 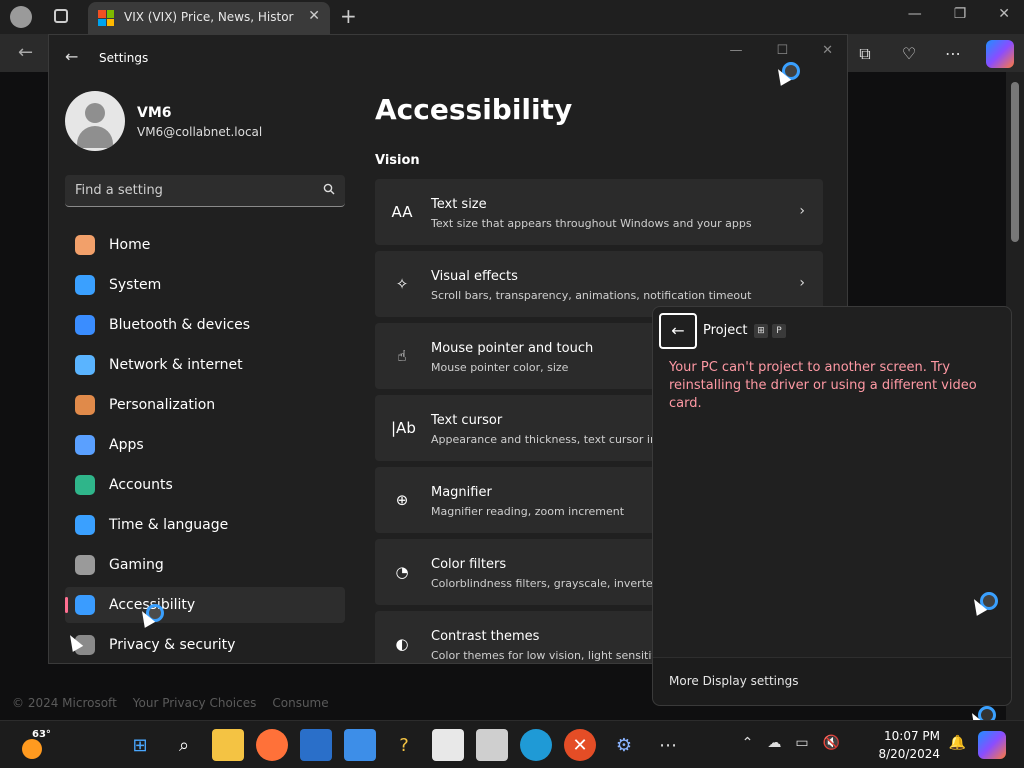 I want to click on apps-icon, so click(x=85, y=445).